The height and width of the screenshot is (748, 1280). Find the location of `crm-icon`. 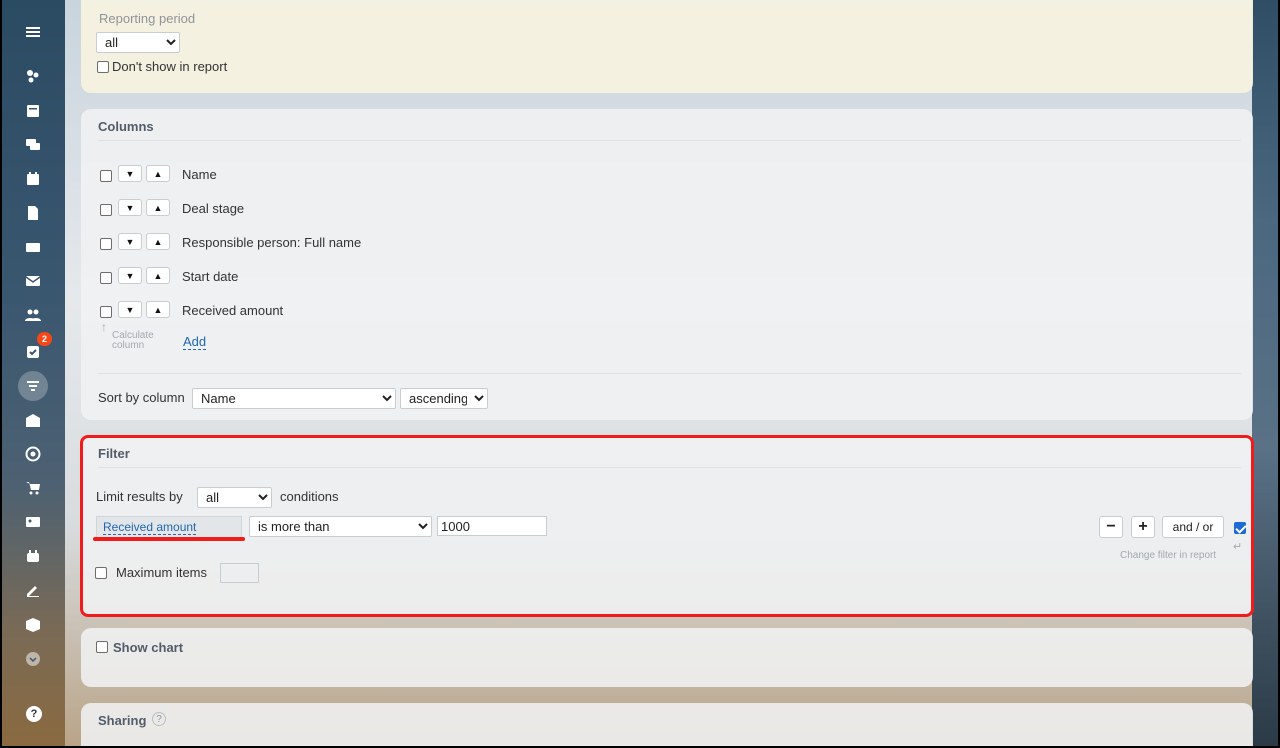

crm-icon is located at coordinates (33, 386).